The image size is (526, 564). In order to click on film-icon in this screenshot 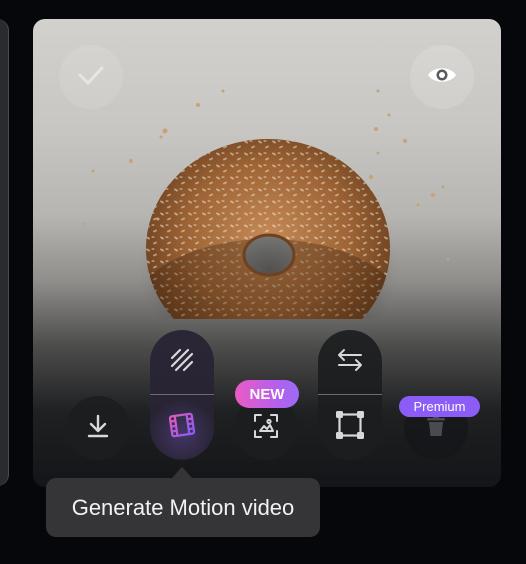, I will do `click(182, 427)`.